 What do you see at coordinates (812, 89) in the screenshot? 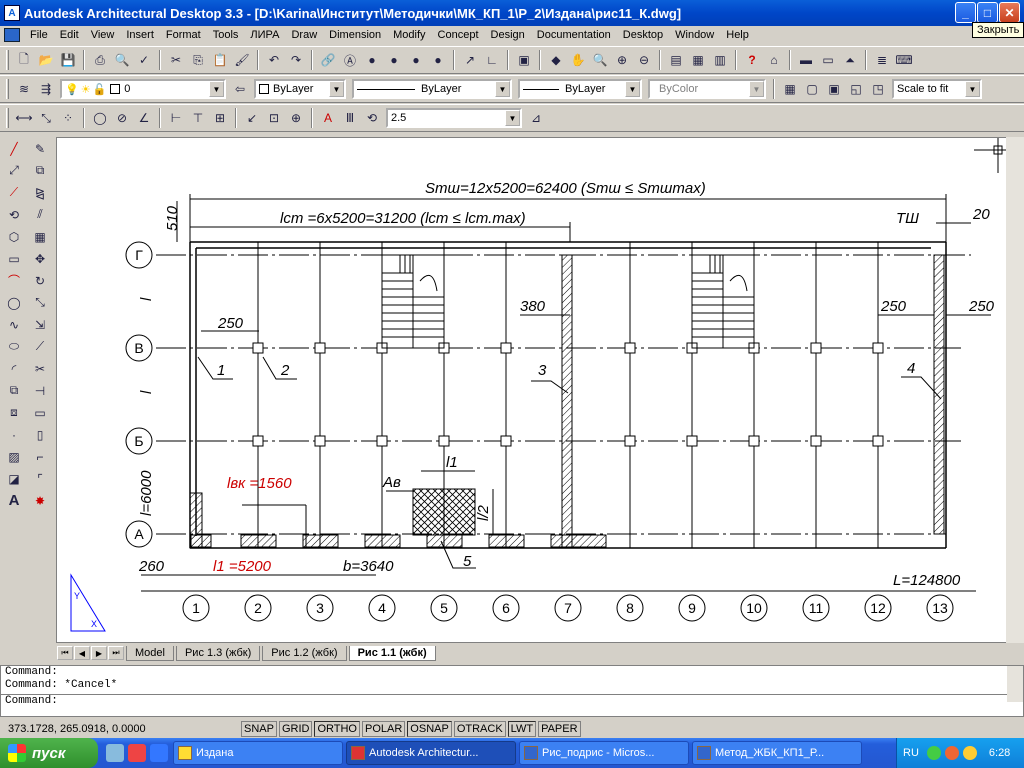
I see `viewport2-icon: ▢` at bounding box center [812, 89].